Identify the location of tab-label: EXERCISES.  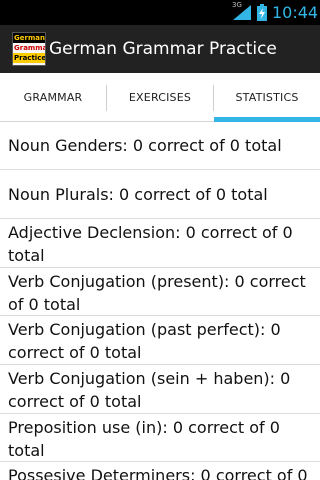
(160, 97).